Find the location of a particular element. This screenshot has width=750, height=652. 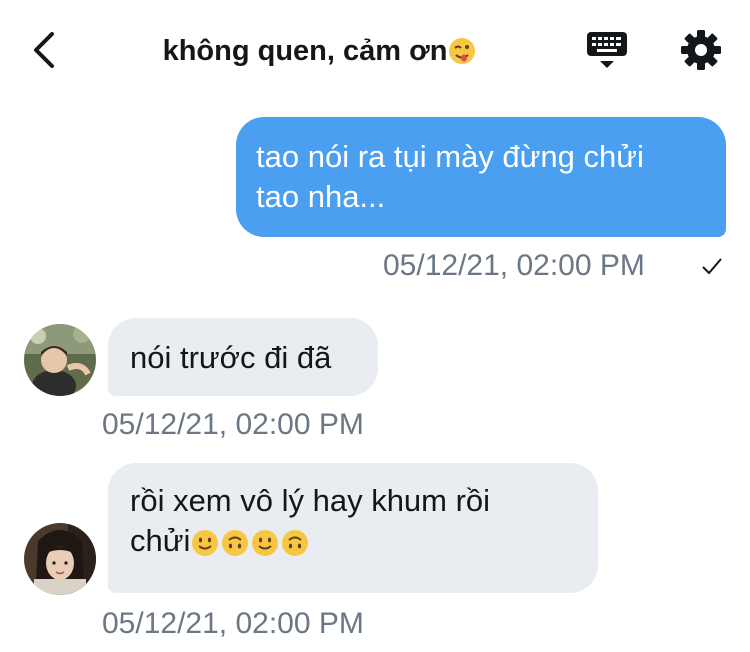

gear-icon is located at coordinates (701, 50).